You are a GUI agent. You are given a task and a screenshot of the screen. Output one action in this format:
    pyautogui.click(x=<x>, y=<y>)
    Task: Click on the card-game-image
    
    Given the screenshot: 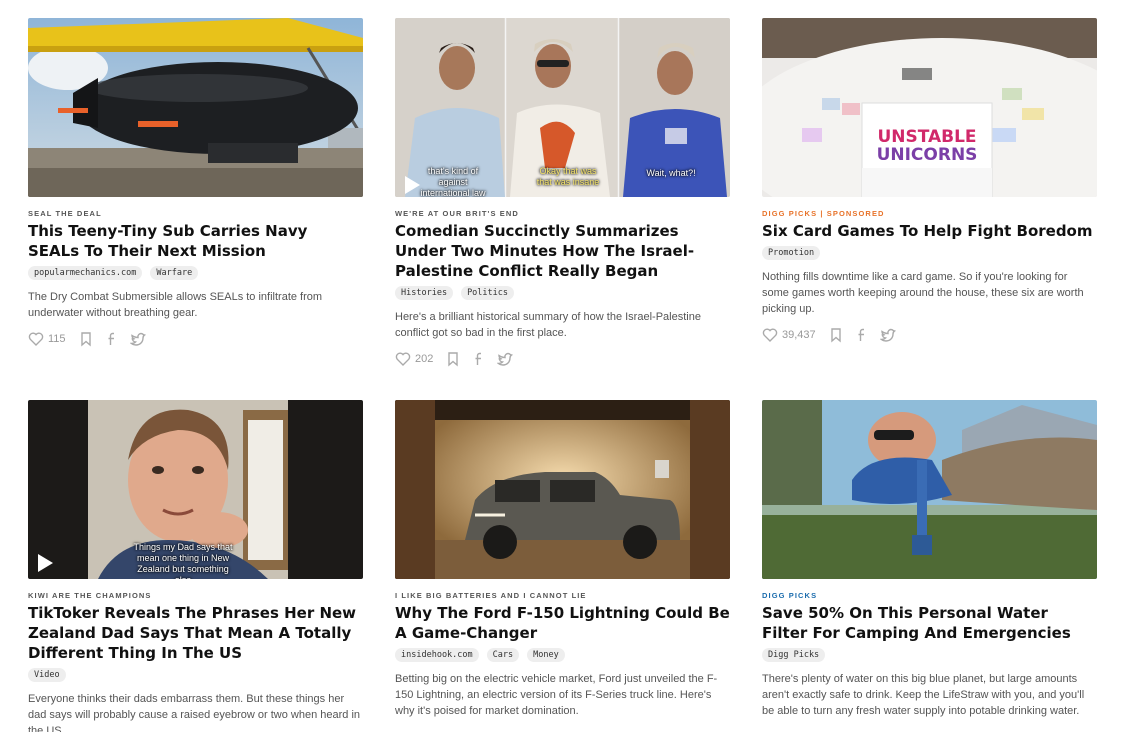 What is the action you would take?
    pyautogui.click(x=929, y=107)
    